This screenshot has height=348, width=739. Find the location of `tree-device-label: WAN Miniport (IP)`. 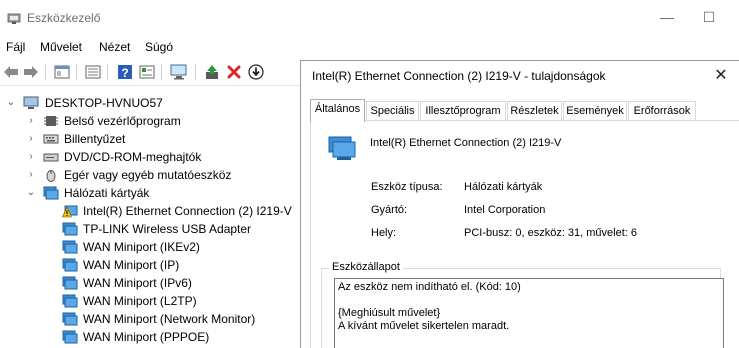

tree-device-label: WAN Miniport (IP) is located at coordinates (131, 265).